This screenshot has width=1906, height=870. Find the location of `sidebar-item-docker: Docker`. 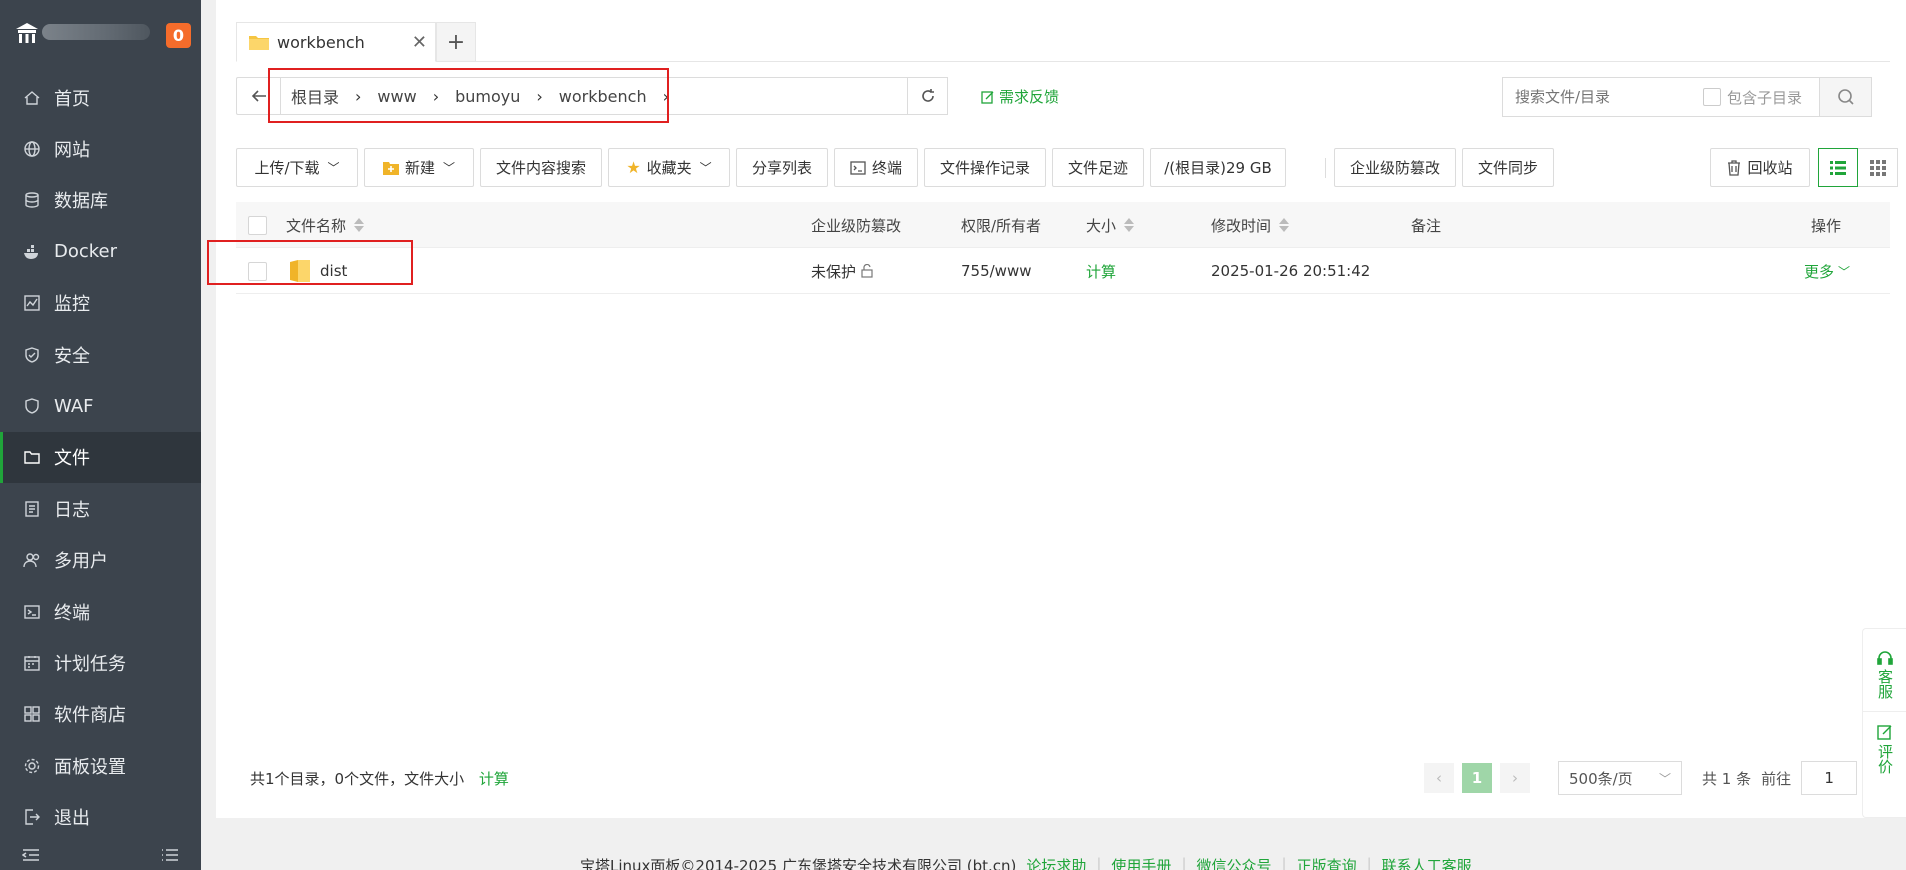

sidebar-item-docker: Docker is located at coordinates (100, 251).